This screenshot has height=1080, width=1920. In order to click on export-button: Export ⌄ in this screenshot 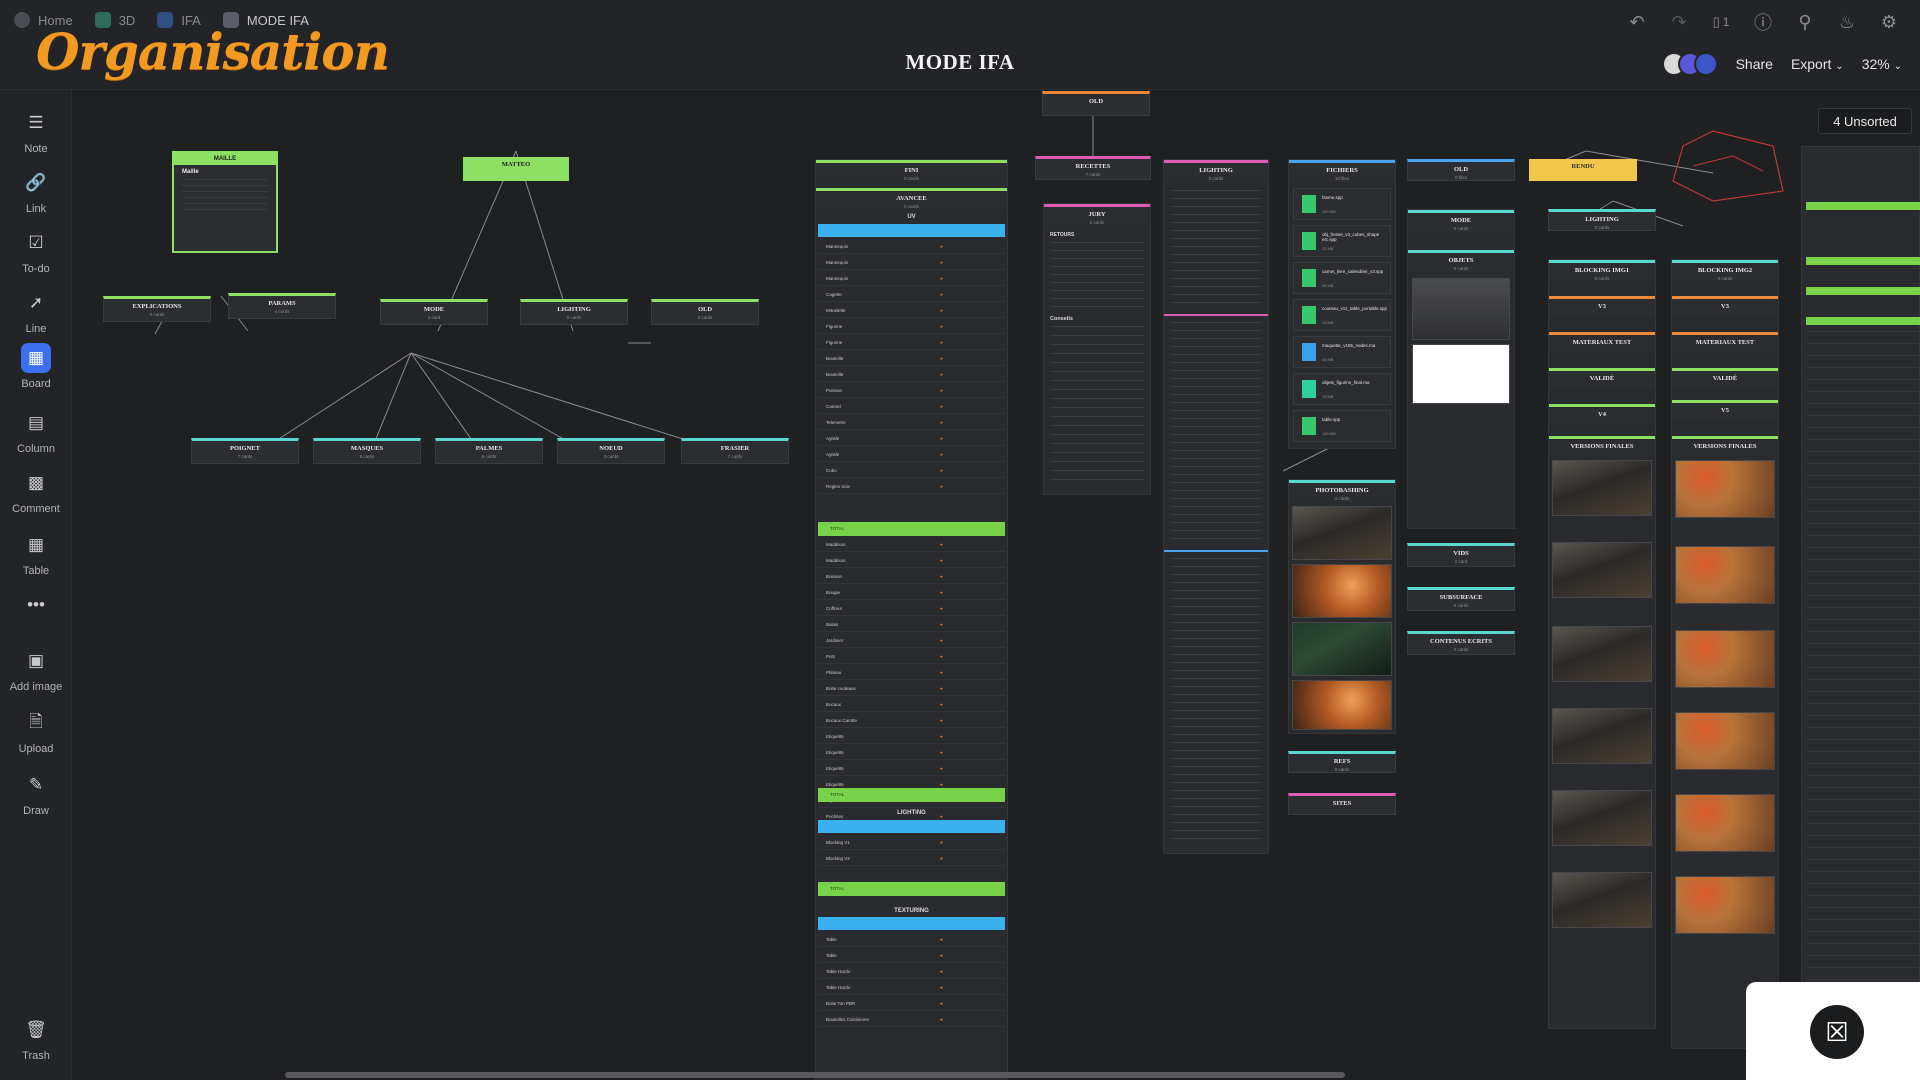, I will do `click(1817, 64)`.